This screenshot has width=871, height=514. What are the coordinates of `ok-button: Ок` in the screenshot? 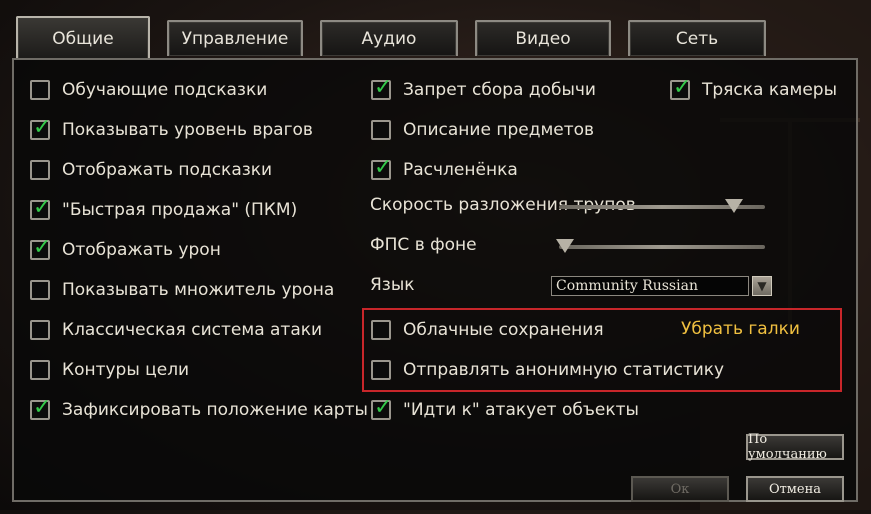 It's located at (680, 489).